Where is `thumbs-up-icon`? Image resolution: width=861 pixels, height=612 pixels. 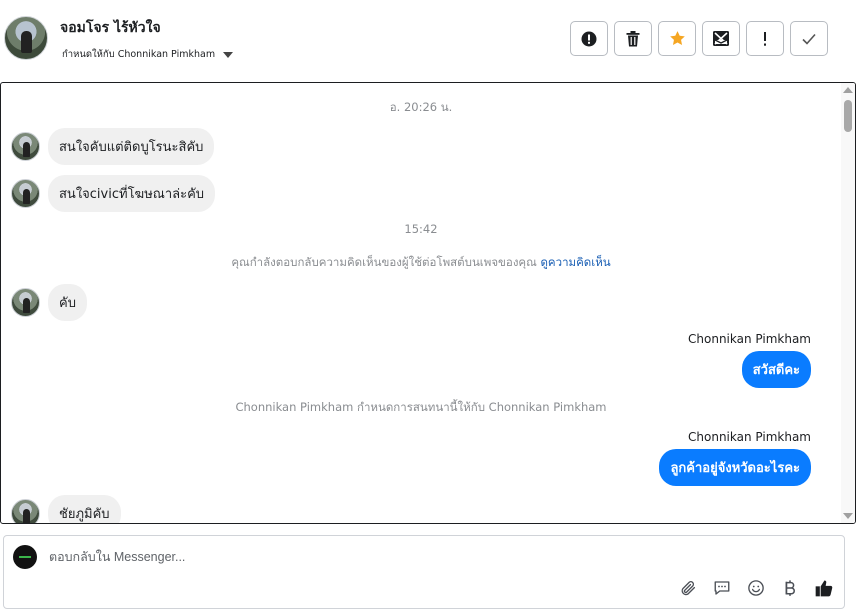 thumbs-up-icon is located at coordinates (824, 588).